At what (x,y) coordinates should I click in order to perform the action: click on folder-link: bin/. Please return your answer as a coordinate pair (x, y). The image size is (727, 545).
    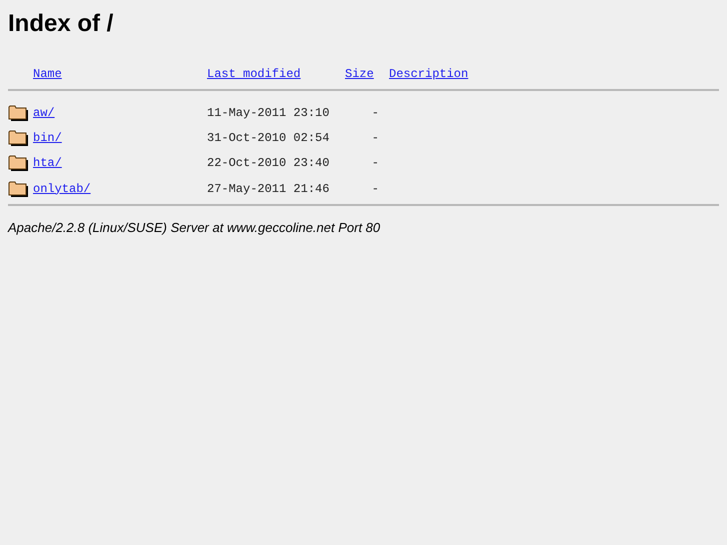
    Looking at the image, I should click on (47, 137).